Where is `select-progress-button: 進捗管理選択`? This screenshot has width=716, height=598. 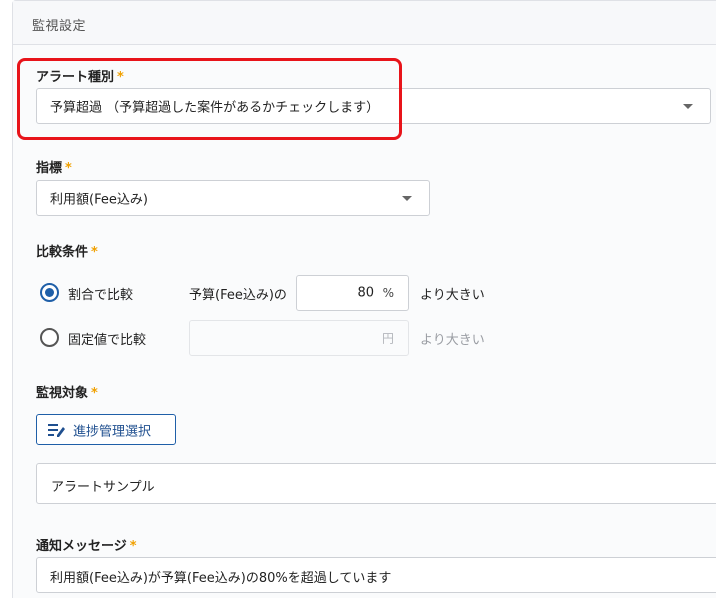 select-progress-button: 進捗管理選択 is located at coordinates (106, 429).